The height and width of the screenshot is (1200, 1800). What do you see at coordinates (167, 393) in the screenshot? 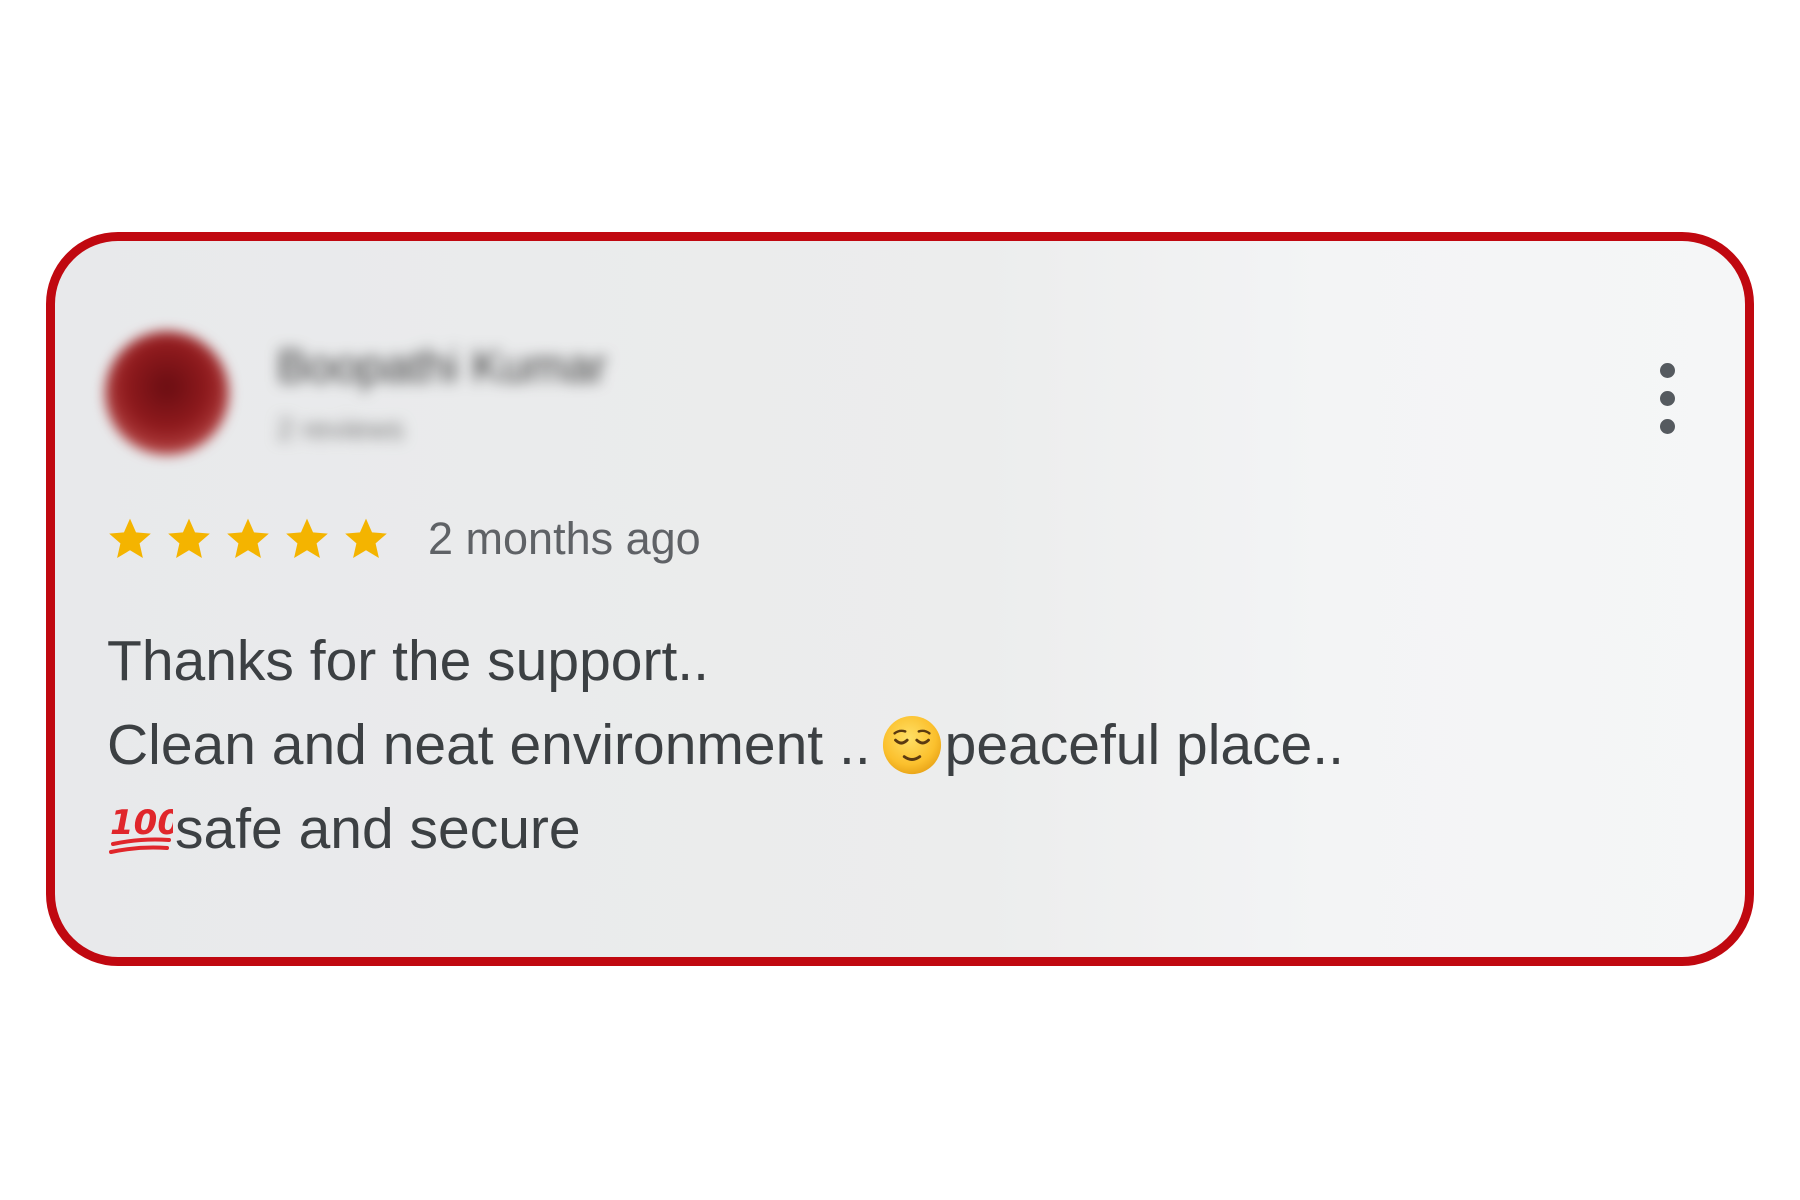
I see `avatar` at bounding box center [167, 393].